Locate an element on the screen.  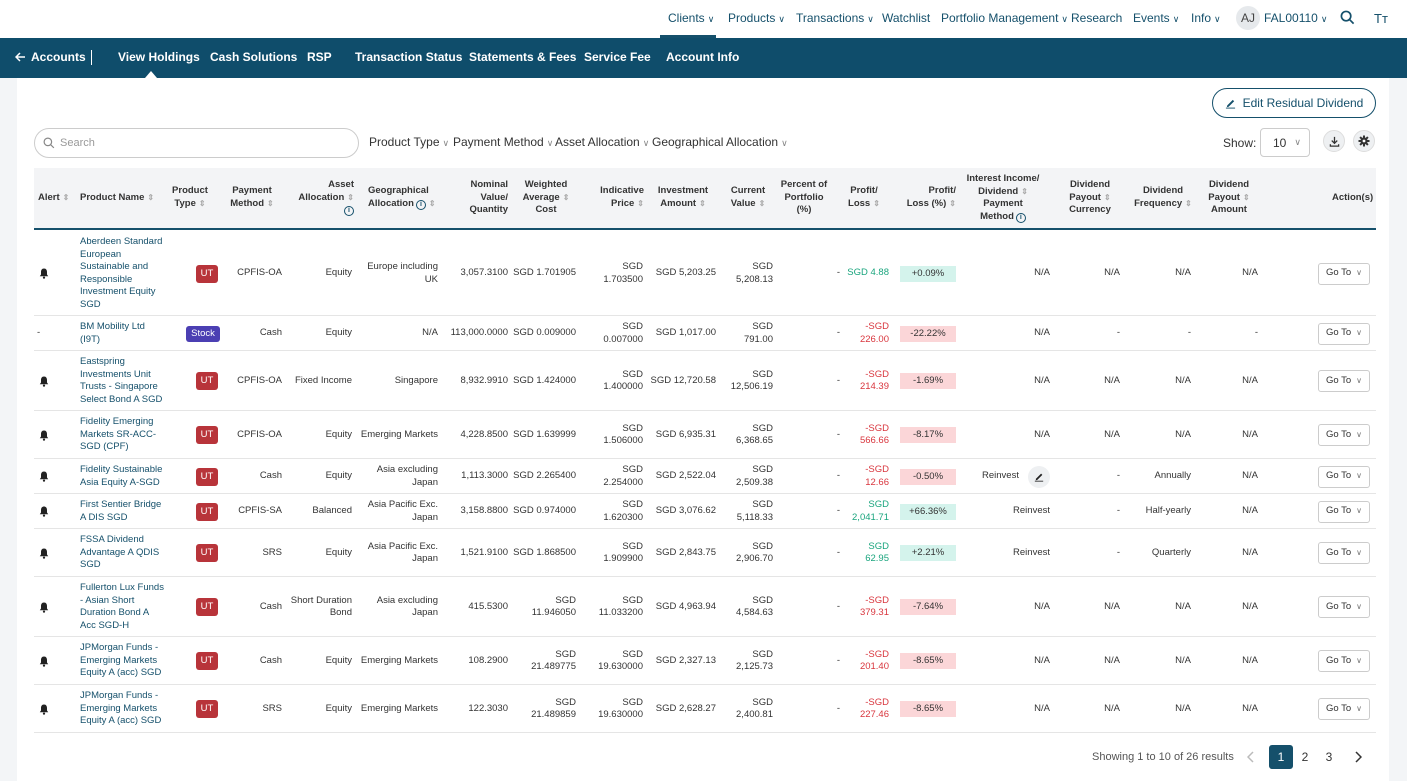
cell-line: SGD is located at coordinates (90, 304).